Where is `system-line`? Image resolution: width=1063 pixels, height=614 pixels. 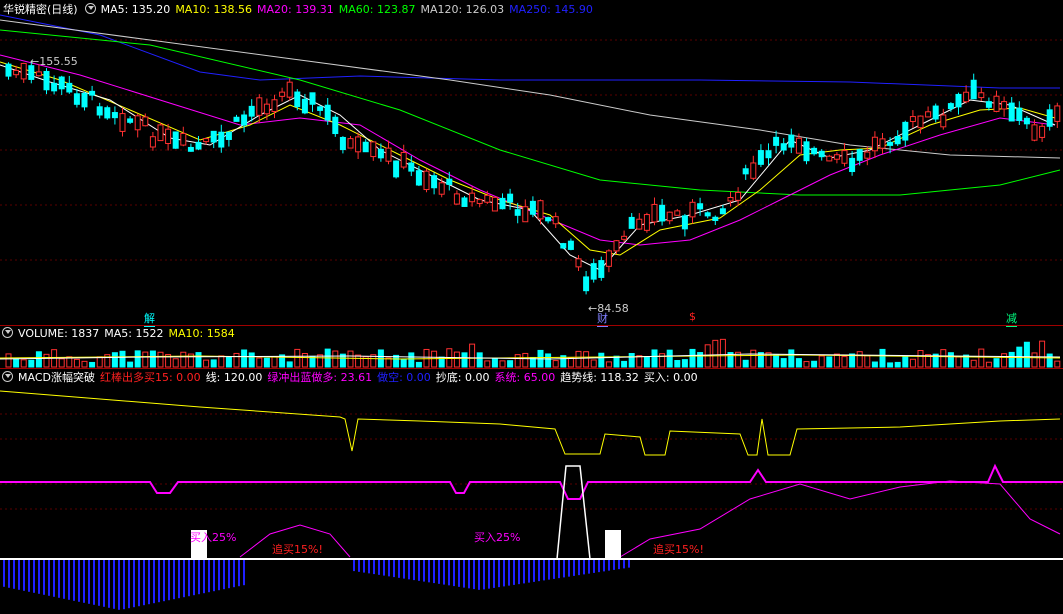
system-line is located at coordinates (531, 481).